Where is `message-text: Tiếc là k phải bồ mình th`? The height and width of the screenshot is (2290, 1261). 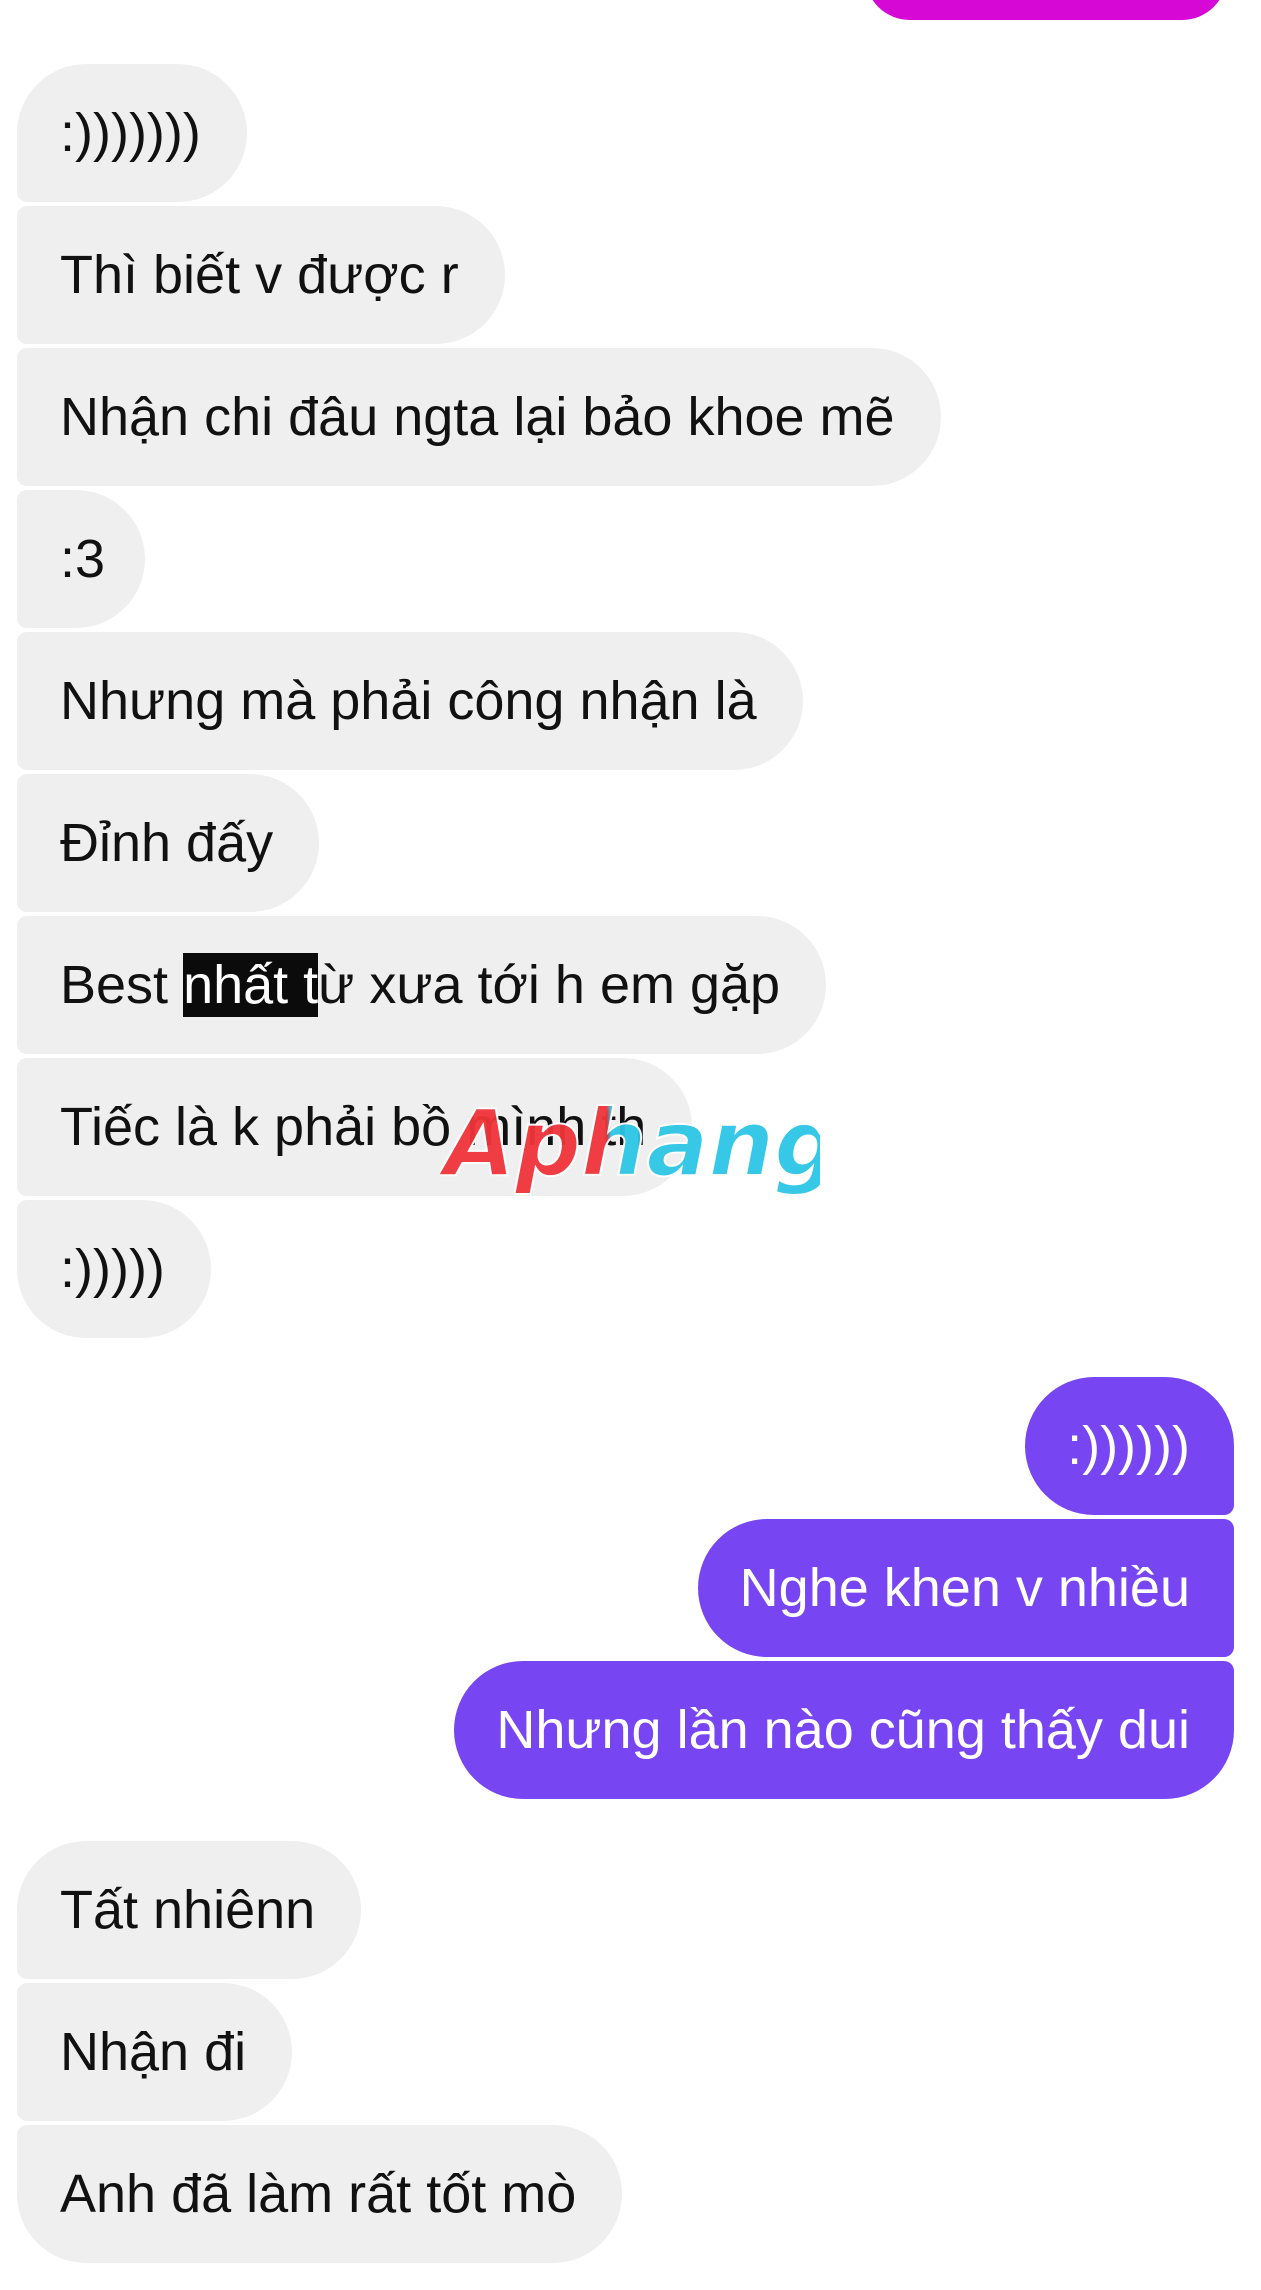
message-text: Tiếc là k phải bồ mình th is located at coordinates (353, 1127).